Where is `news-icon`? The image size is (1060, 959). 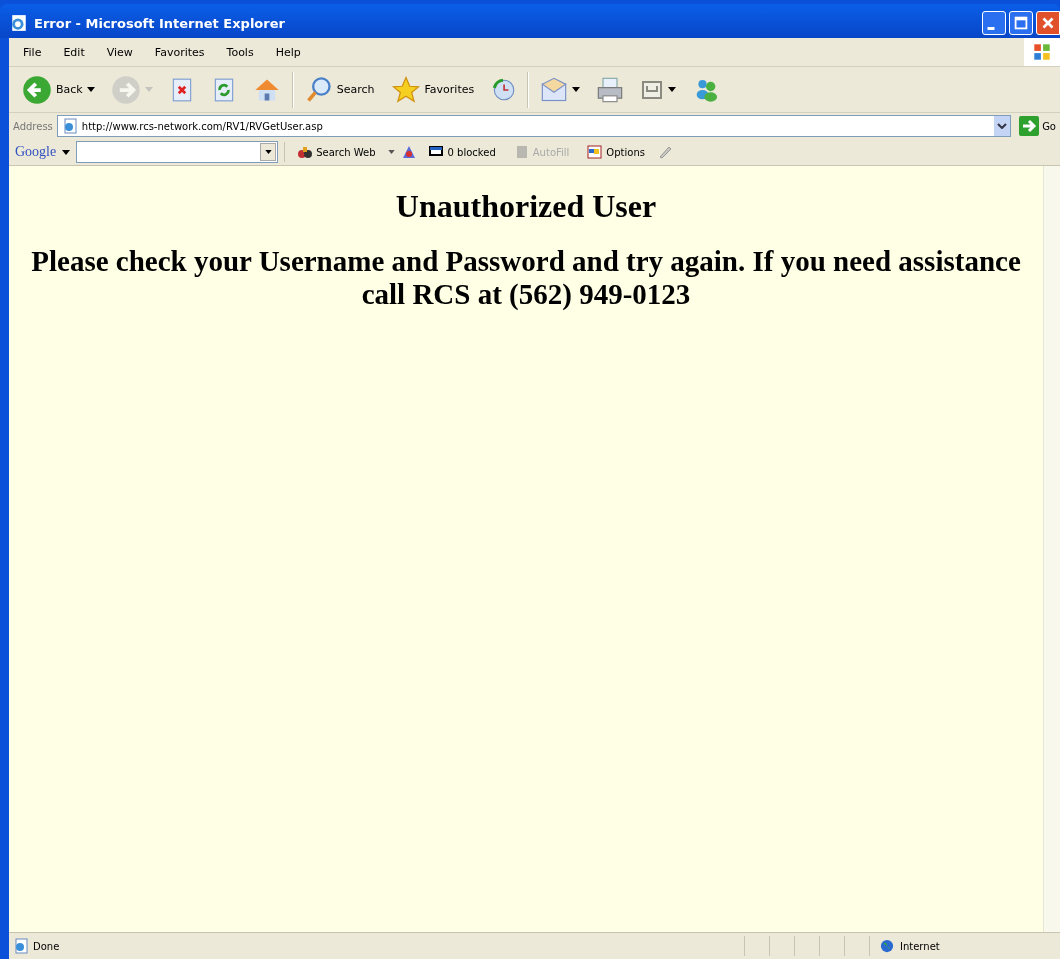
news-icon is located at coordinates (408, 152).